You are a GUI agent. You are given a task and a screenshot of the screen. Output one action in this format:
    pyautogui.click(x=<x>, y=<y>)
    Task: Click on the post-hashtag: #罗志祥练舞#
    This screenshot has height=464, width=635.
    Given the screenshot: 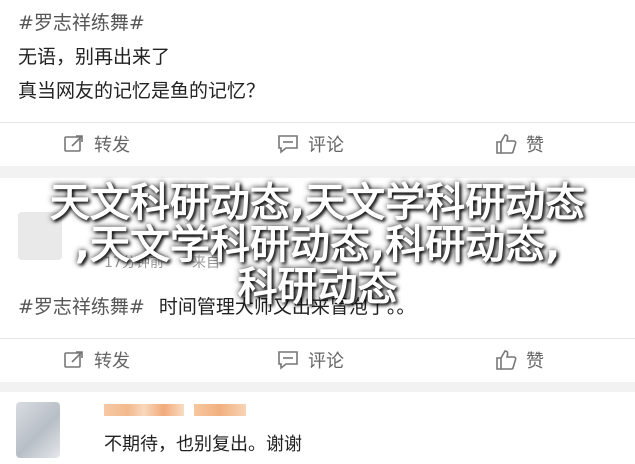 What is the action you would take?
    pyautogui.click(x=81, y=21)
    